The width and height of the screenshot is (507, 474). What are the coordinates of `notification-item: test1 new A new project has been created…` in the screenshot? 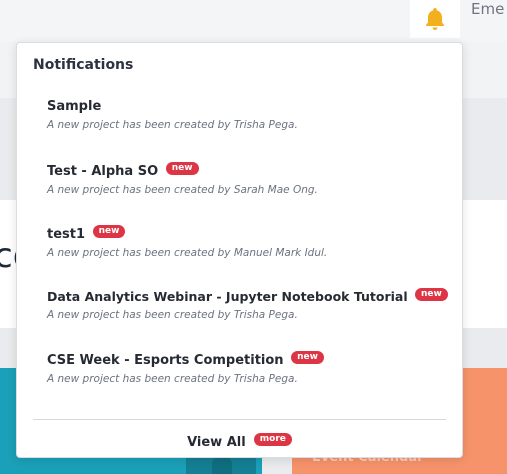 It's located at (252, 242).